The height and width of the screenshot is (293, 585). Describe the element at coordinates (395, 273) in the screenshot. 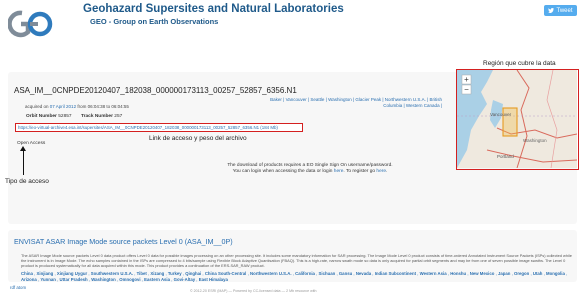

I see `region-tag-link: Indian Subcontinent` at that location.